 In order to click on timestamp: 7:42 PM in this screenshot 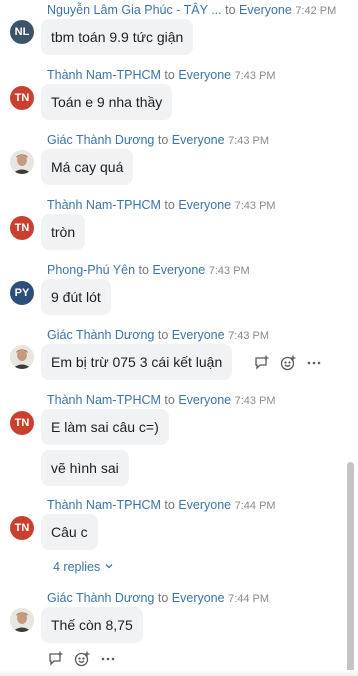, I will do `click(316, 11)`.